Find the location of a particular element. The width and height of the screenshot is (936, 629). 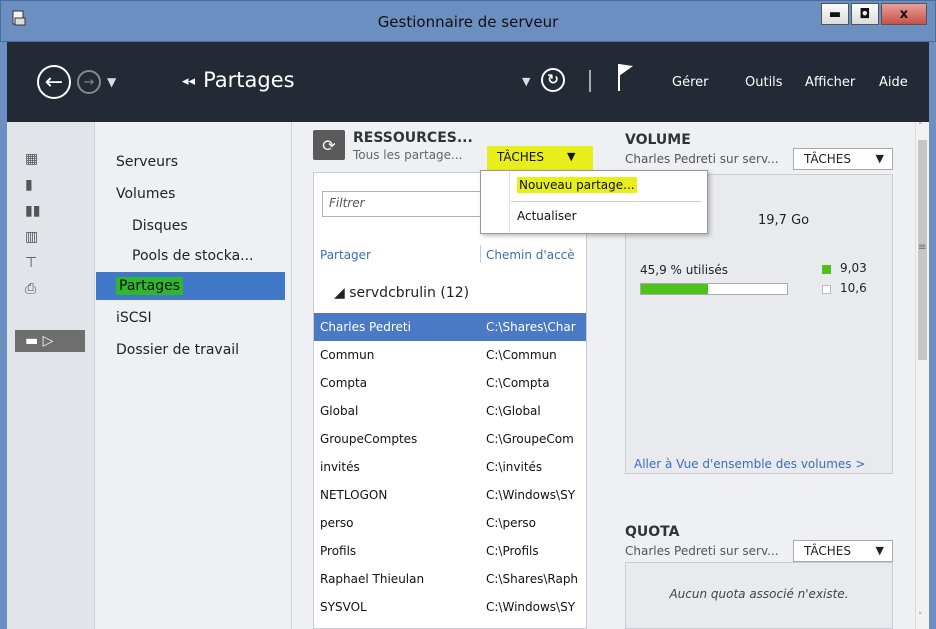

table-row: Raphael Thieulan C:\Shares\Raph is located at coordinates (450, 579).